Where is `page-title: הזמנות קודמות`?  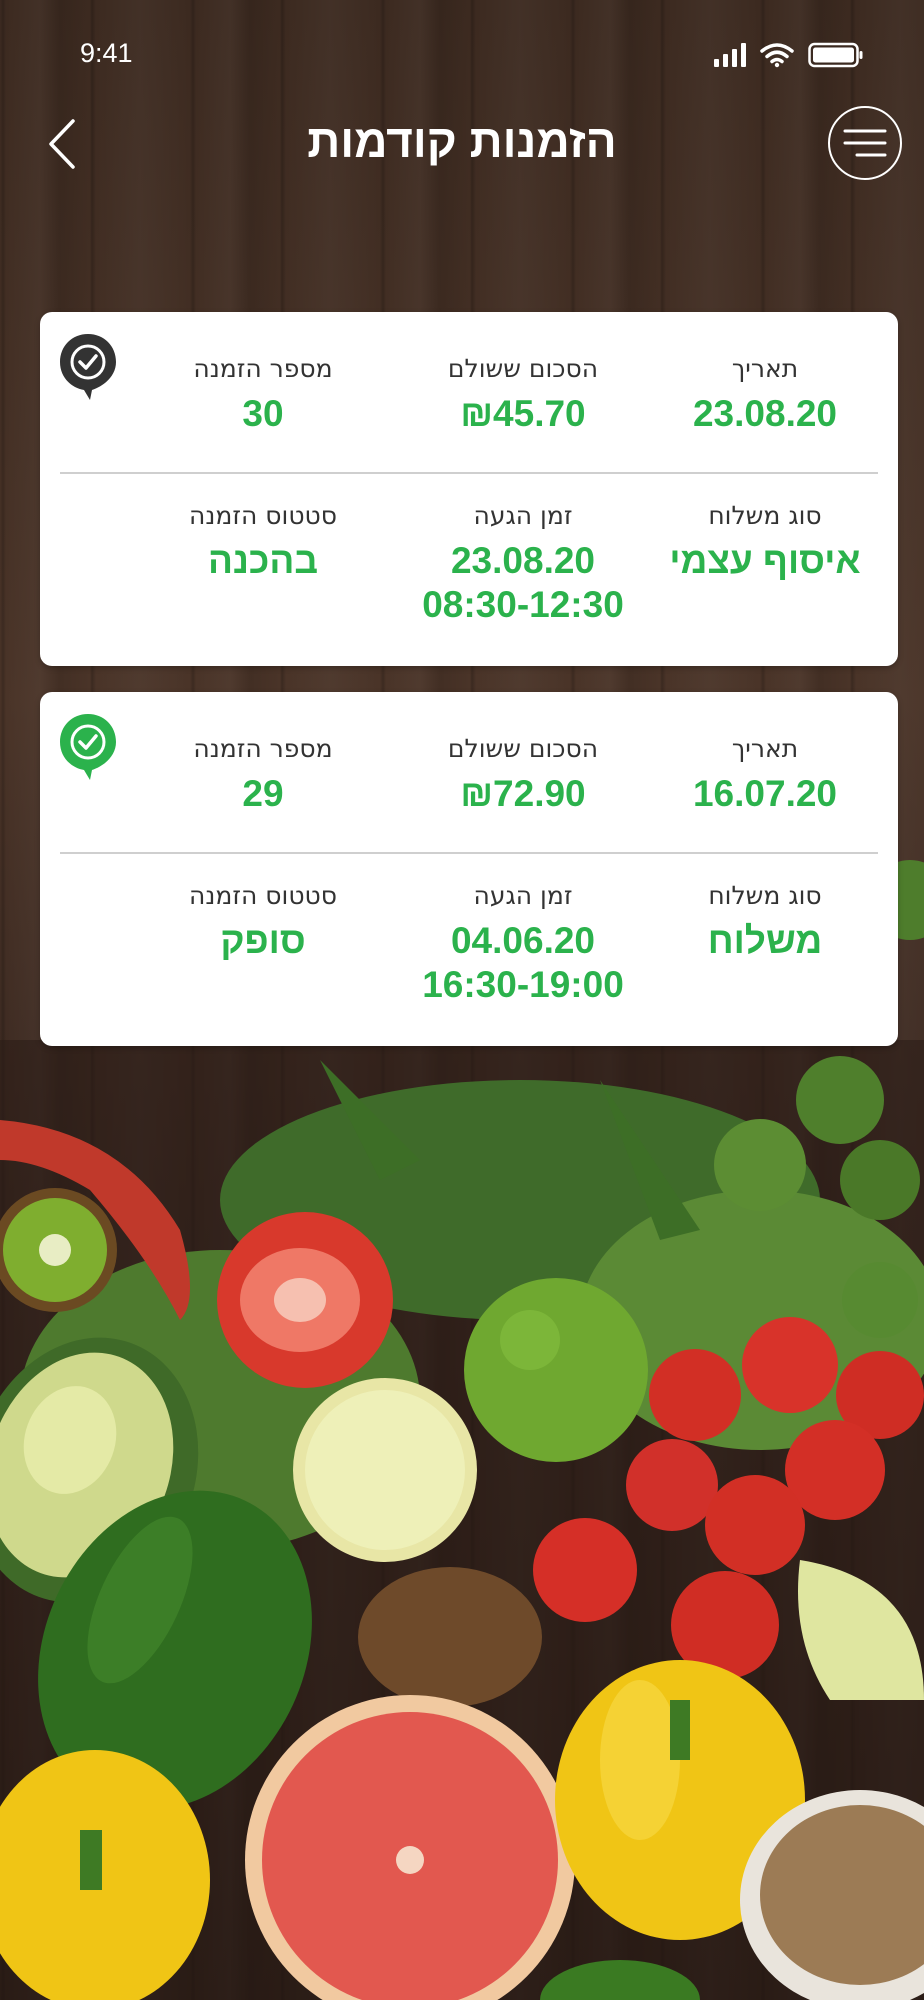
page-title: הזמנות קודמות is located at coordinates (462, 141).